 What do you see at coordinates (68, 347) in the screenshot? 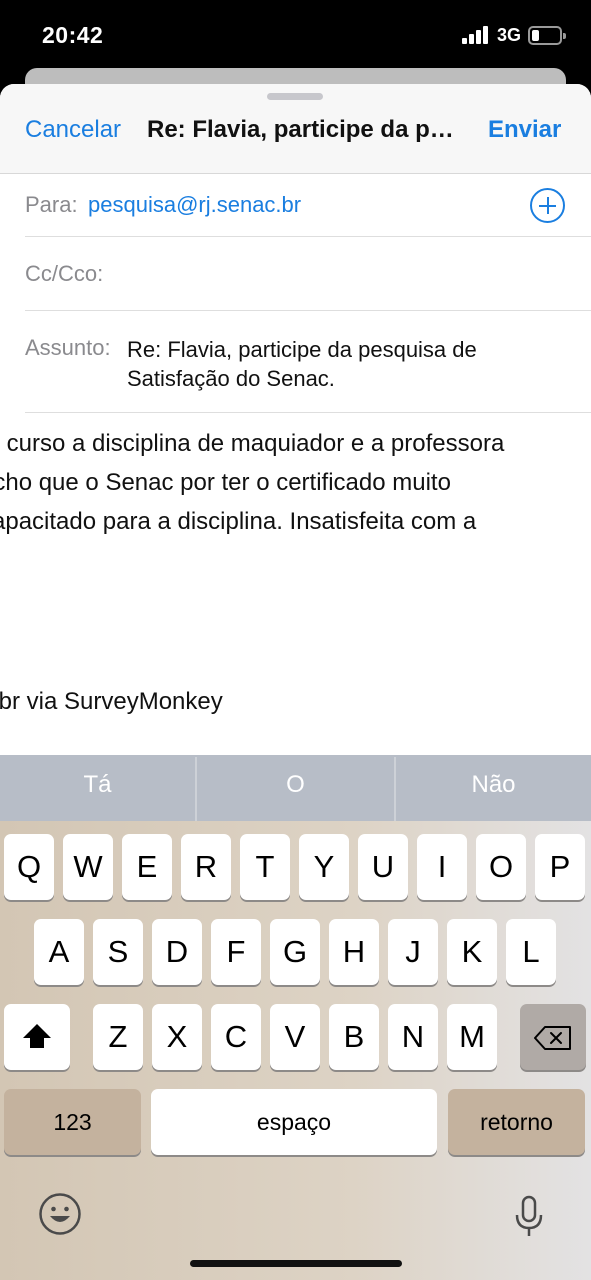
I see `subject-label: Assunto:` at bounding box center [68, 347].